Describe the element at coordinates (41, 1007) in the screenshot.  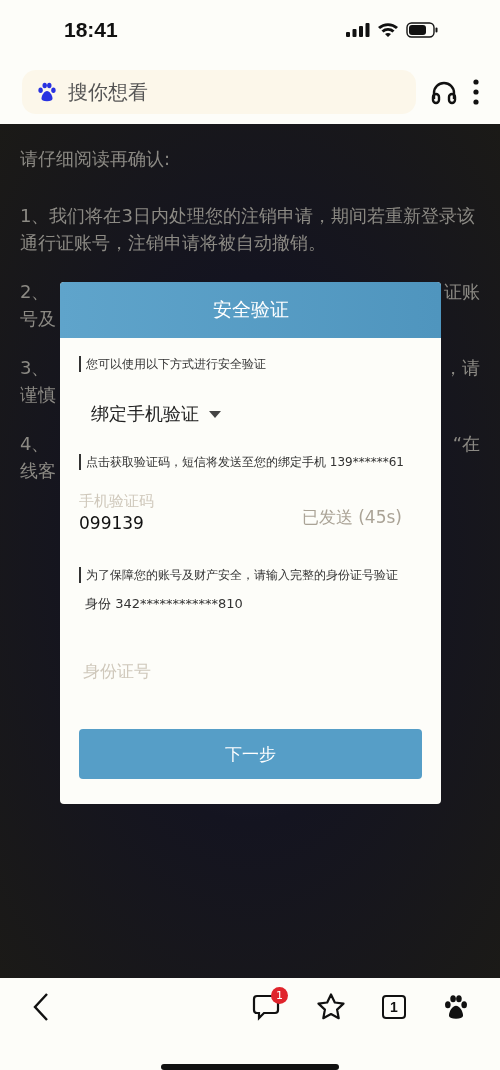
I see `back-icon` at that location.